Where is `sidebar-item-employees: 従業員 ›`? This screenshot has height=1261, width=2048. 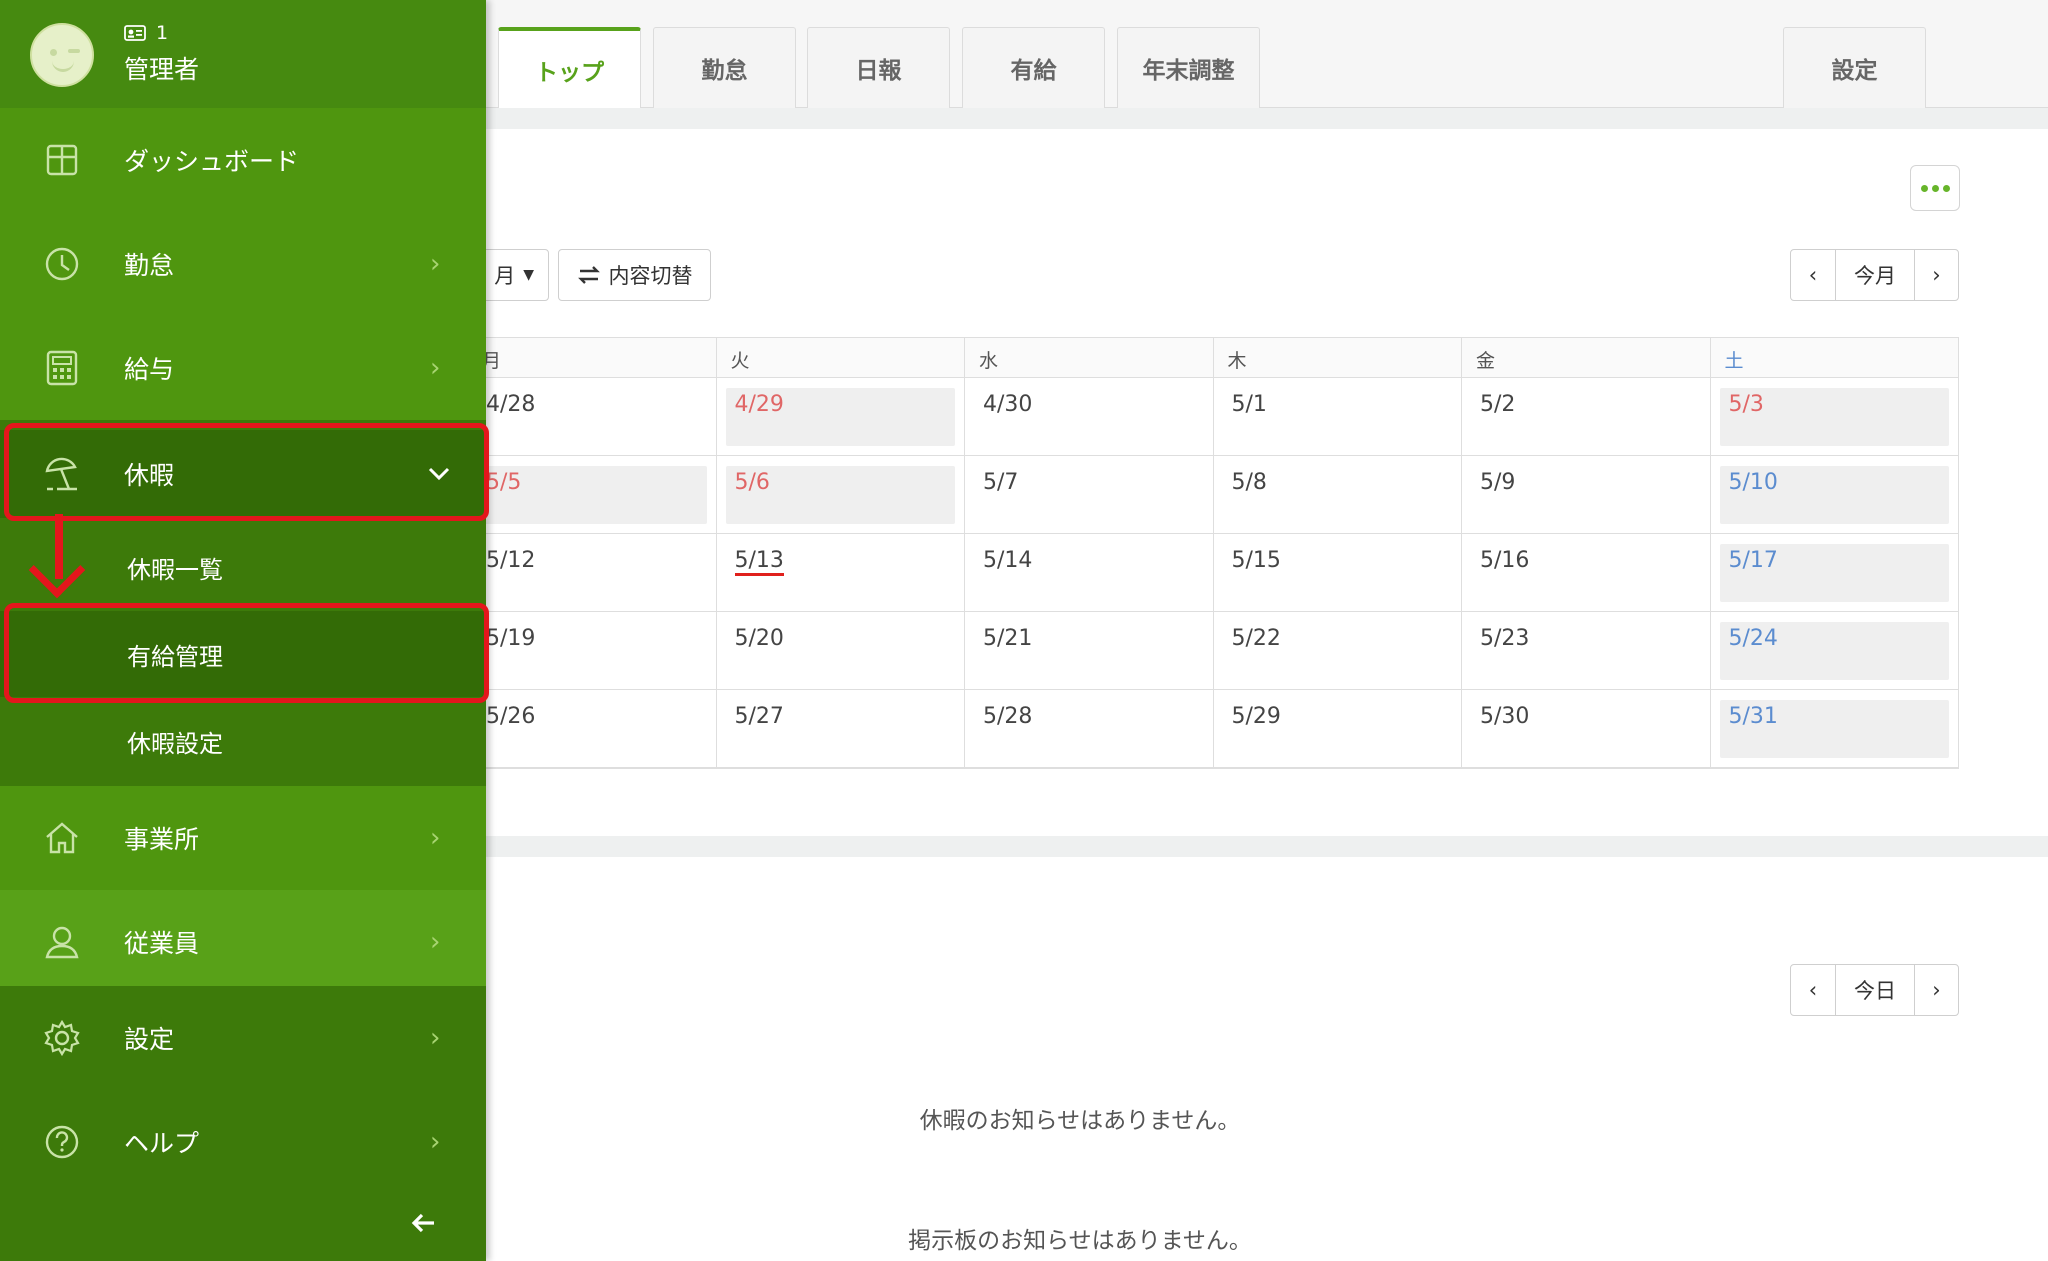 sidebar-item-employees: 従業員 › is located at coordinates (243, 942).